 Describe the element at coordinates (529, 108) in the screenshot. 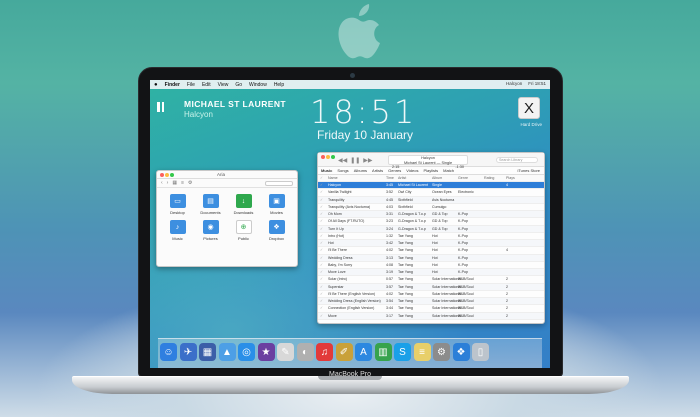

I see `hard-drive-icon: X` at that location.